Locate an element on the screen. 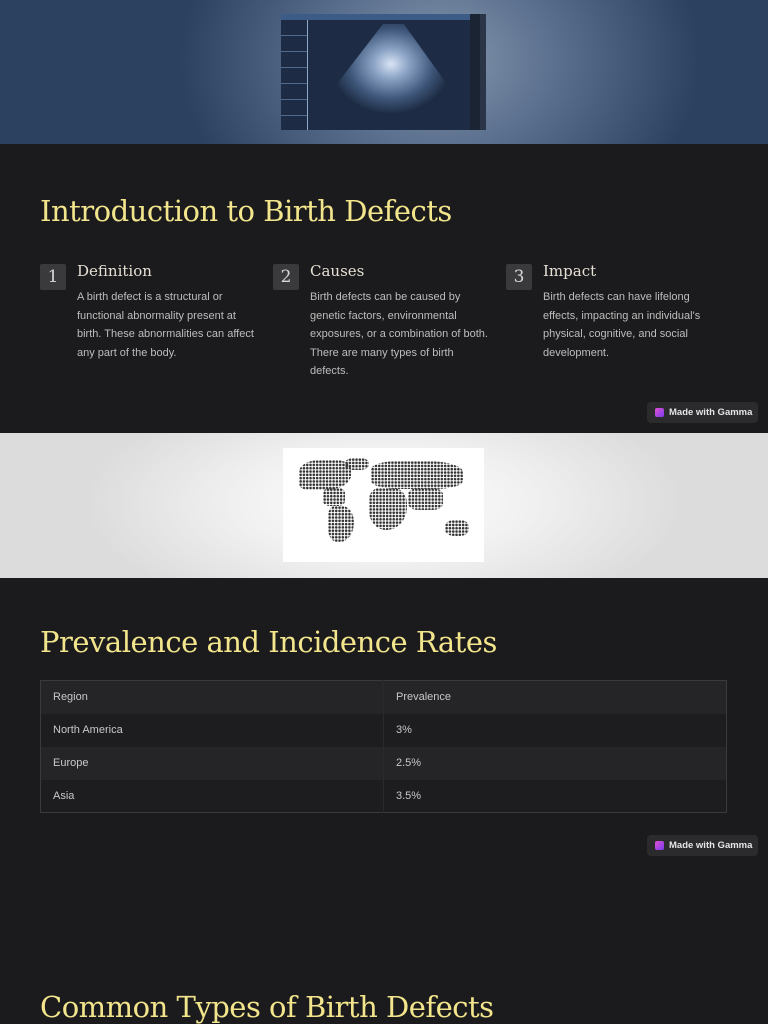 The height and width of the screenshot is (1024, 768). item-heading: Definition is located at coordinates (114, 271).